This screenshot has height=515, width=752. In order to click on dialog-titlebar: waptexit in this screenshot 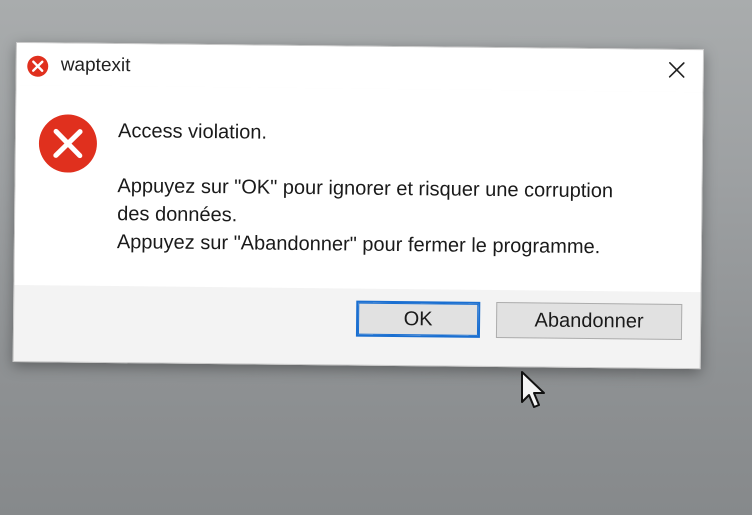, I will do `click(359, 68)`.